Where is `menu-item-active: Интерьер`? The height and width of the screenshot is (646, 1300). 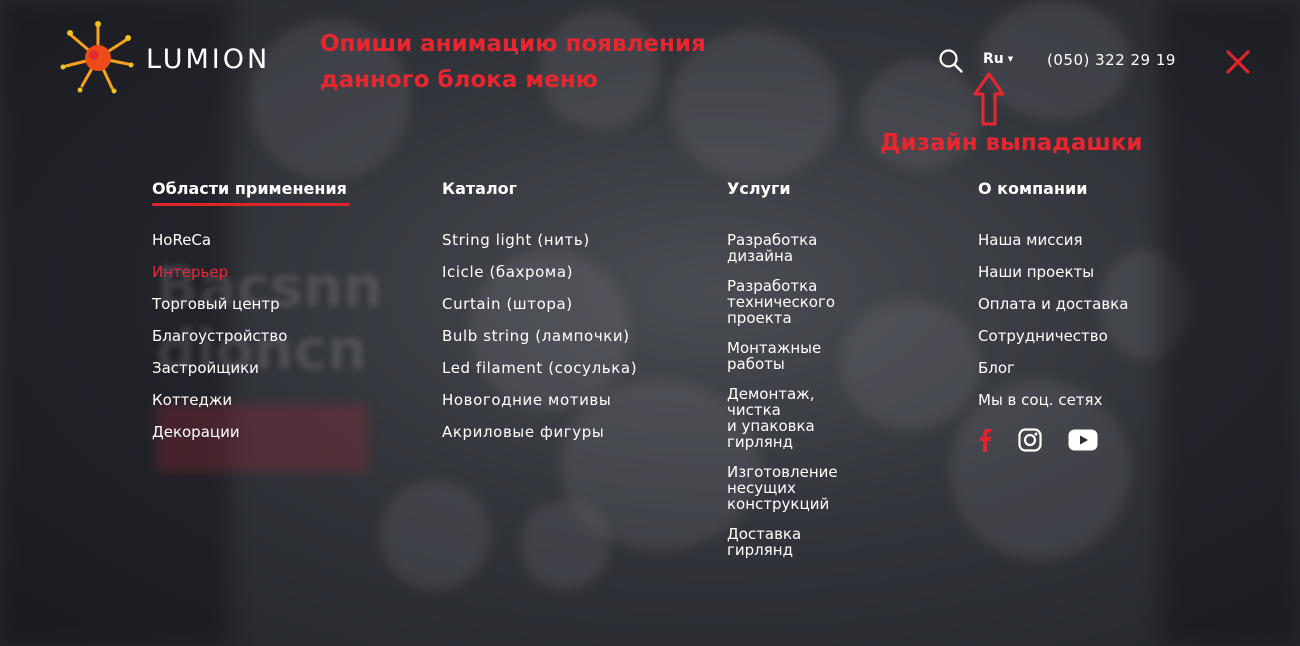 menu-item-active: Интерьер is located at coordinates (219, 280).